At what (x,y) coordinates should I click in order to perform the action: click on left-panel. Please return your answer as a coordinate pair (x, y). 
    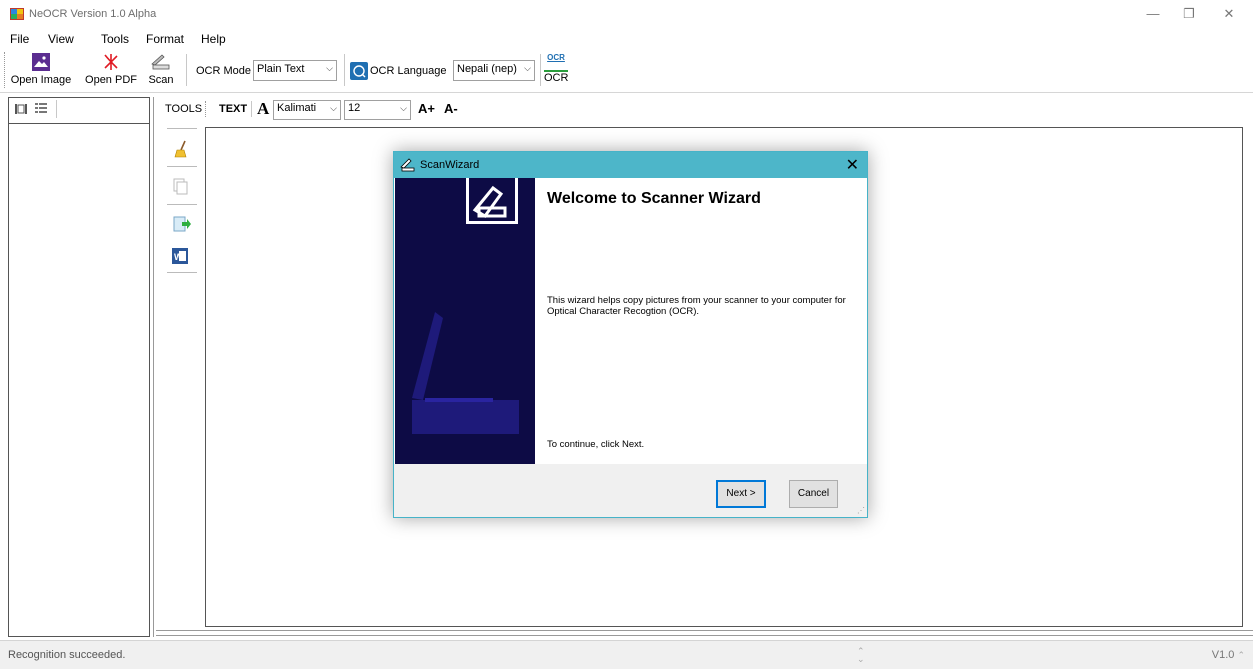
    Looking at the image, I should click on (79, 367).